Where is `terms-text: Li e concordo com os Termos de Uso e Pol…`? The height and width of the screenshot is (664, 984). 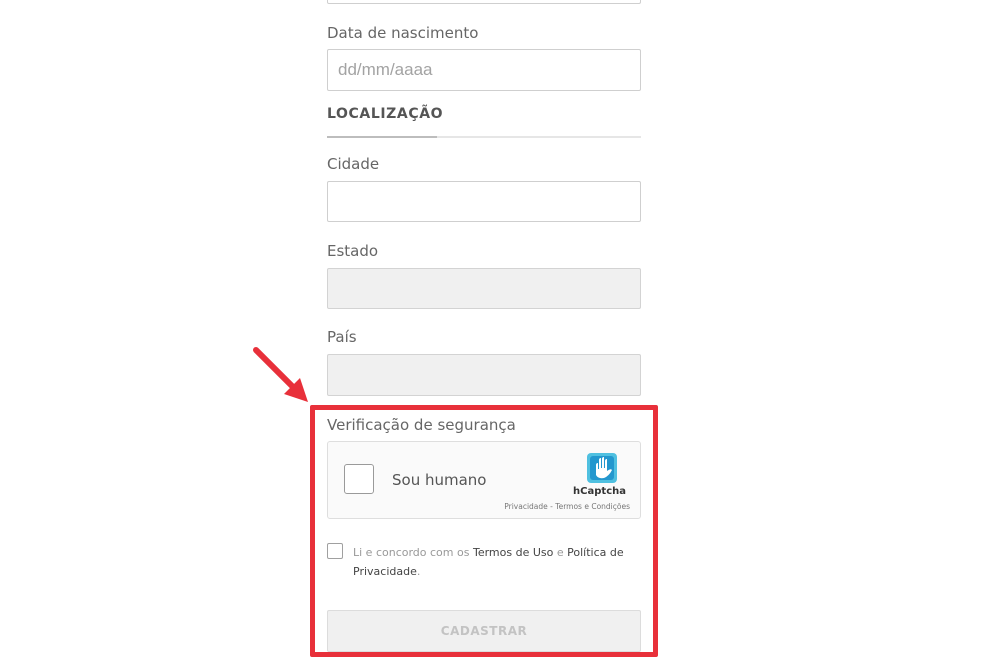 terms-text: Li e concordo com os Termos de Uso e Pol… is located at coordinates (499, 562).